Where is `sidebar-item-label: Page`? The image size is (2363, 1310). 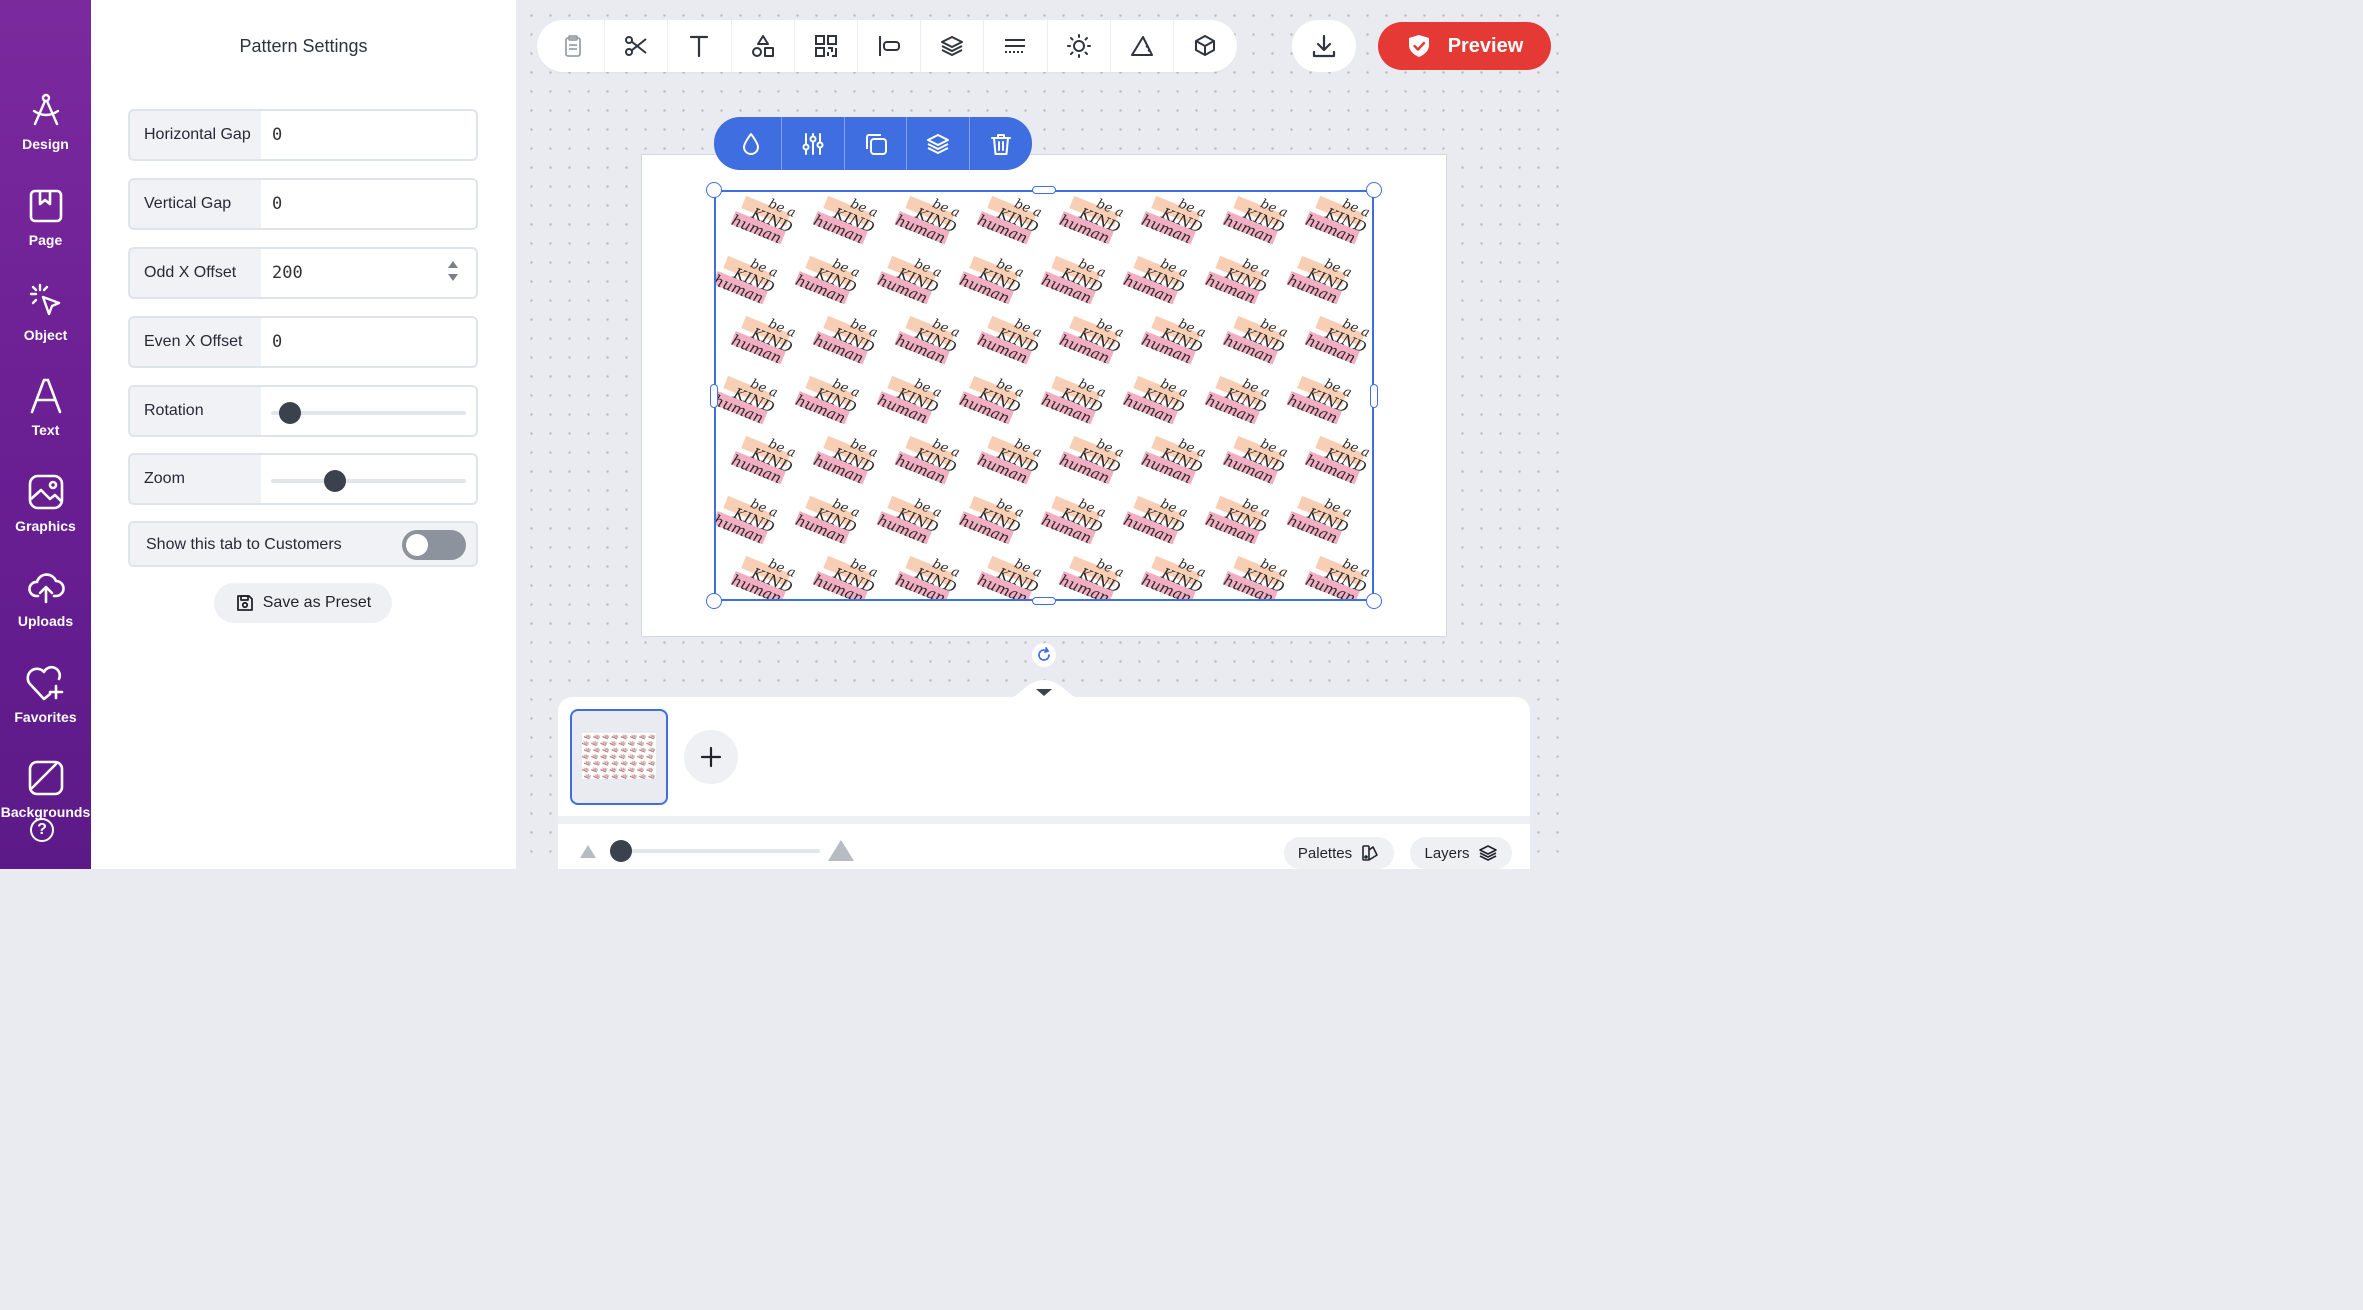
sidebar-item-label: Page is located at coordinates (45, 240).